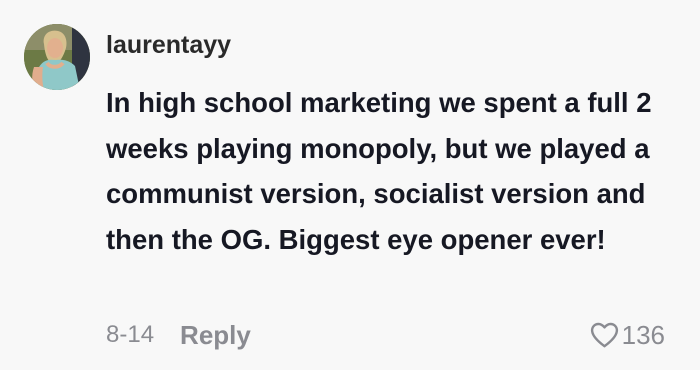  I want to click on comment-date: 8-14, so click(130, 334).